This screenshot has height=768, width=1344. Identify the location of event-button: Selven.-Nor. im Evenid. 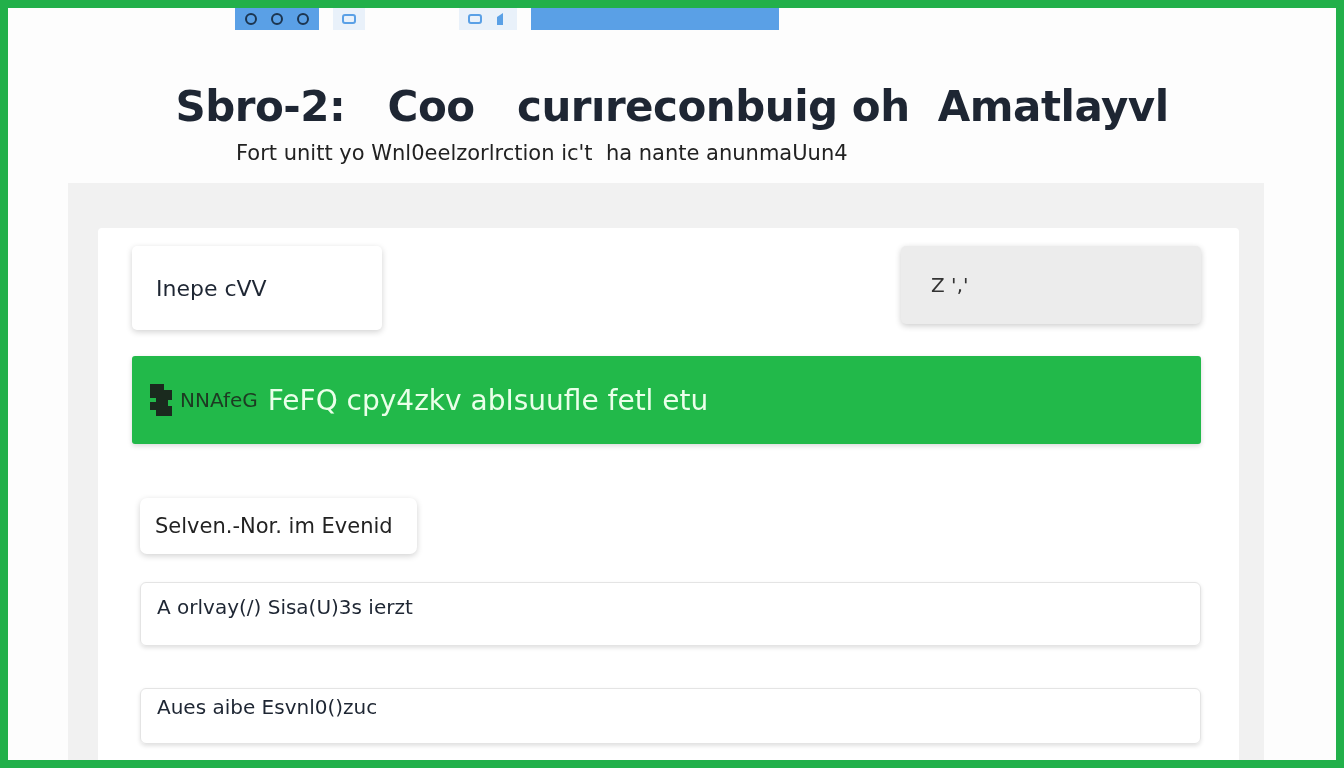
(278, 526).